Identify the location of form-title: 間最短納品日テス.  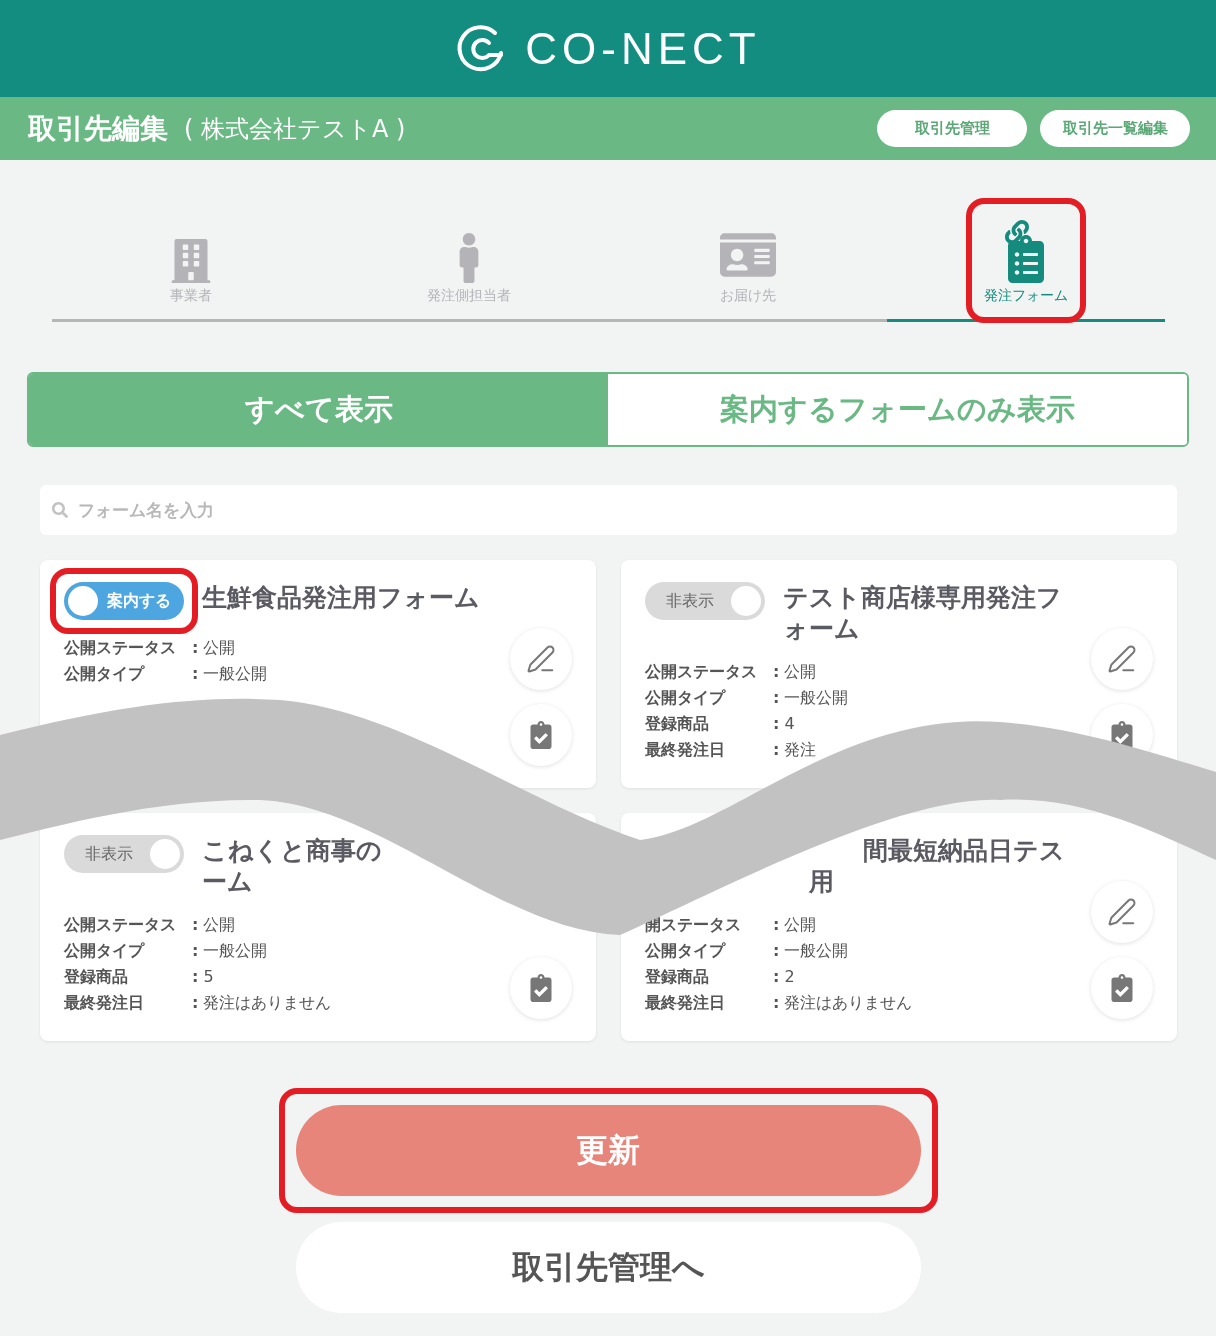
(963, 850).